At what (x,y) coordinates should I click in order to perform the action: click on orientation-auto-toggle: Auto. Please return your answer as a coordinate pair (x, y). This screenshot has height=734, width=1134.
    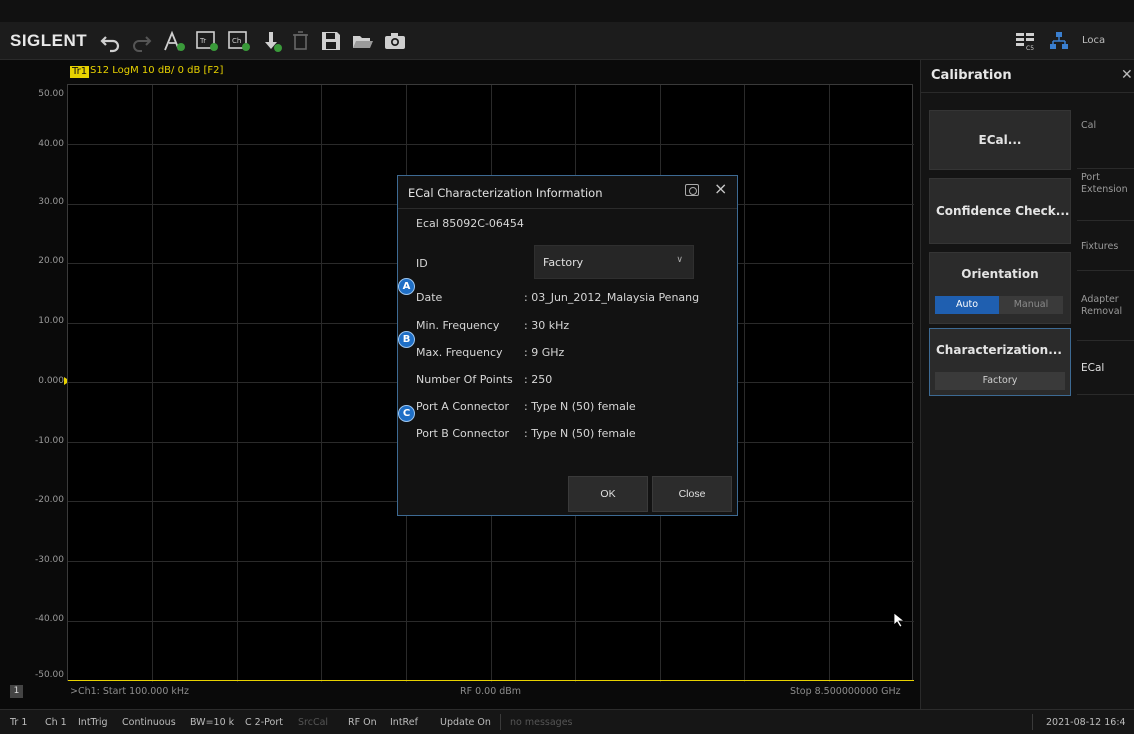
    Looking at the image, I should click on (967, 305).